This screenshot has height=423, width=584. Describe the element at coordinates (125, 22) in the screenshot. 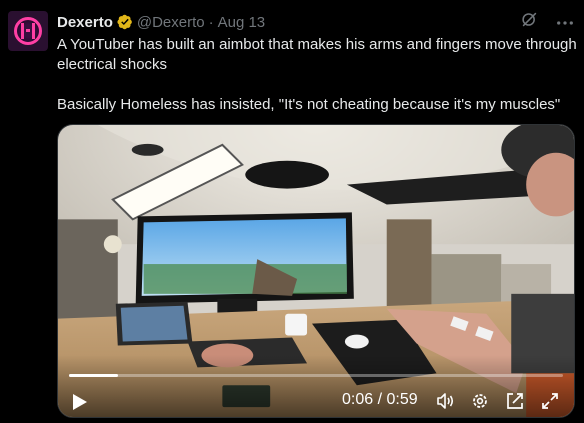

I see `verified-badge-icon` at that location.